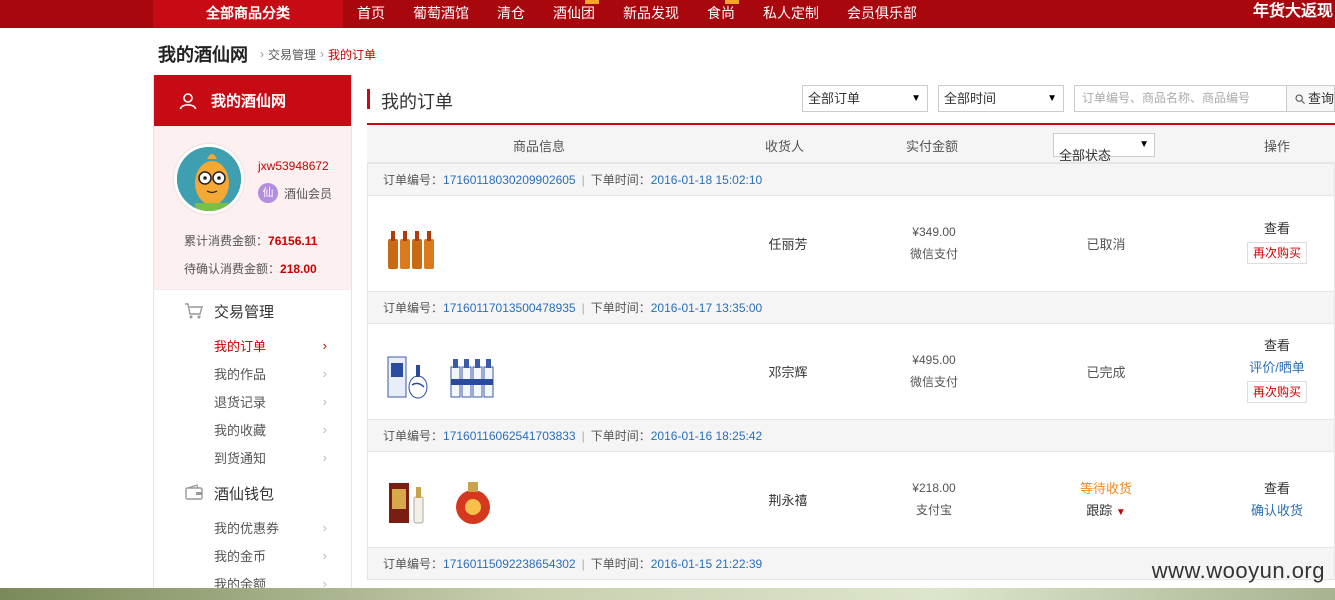 The width and height of the screenshot is (1335, 600). Describe the element at coordinates (293, 241) in the screenshot. I see `total-spend-value: 76156.11` at that location.